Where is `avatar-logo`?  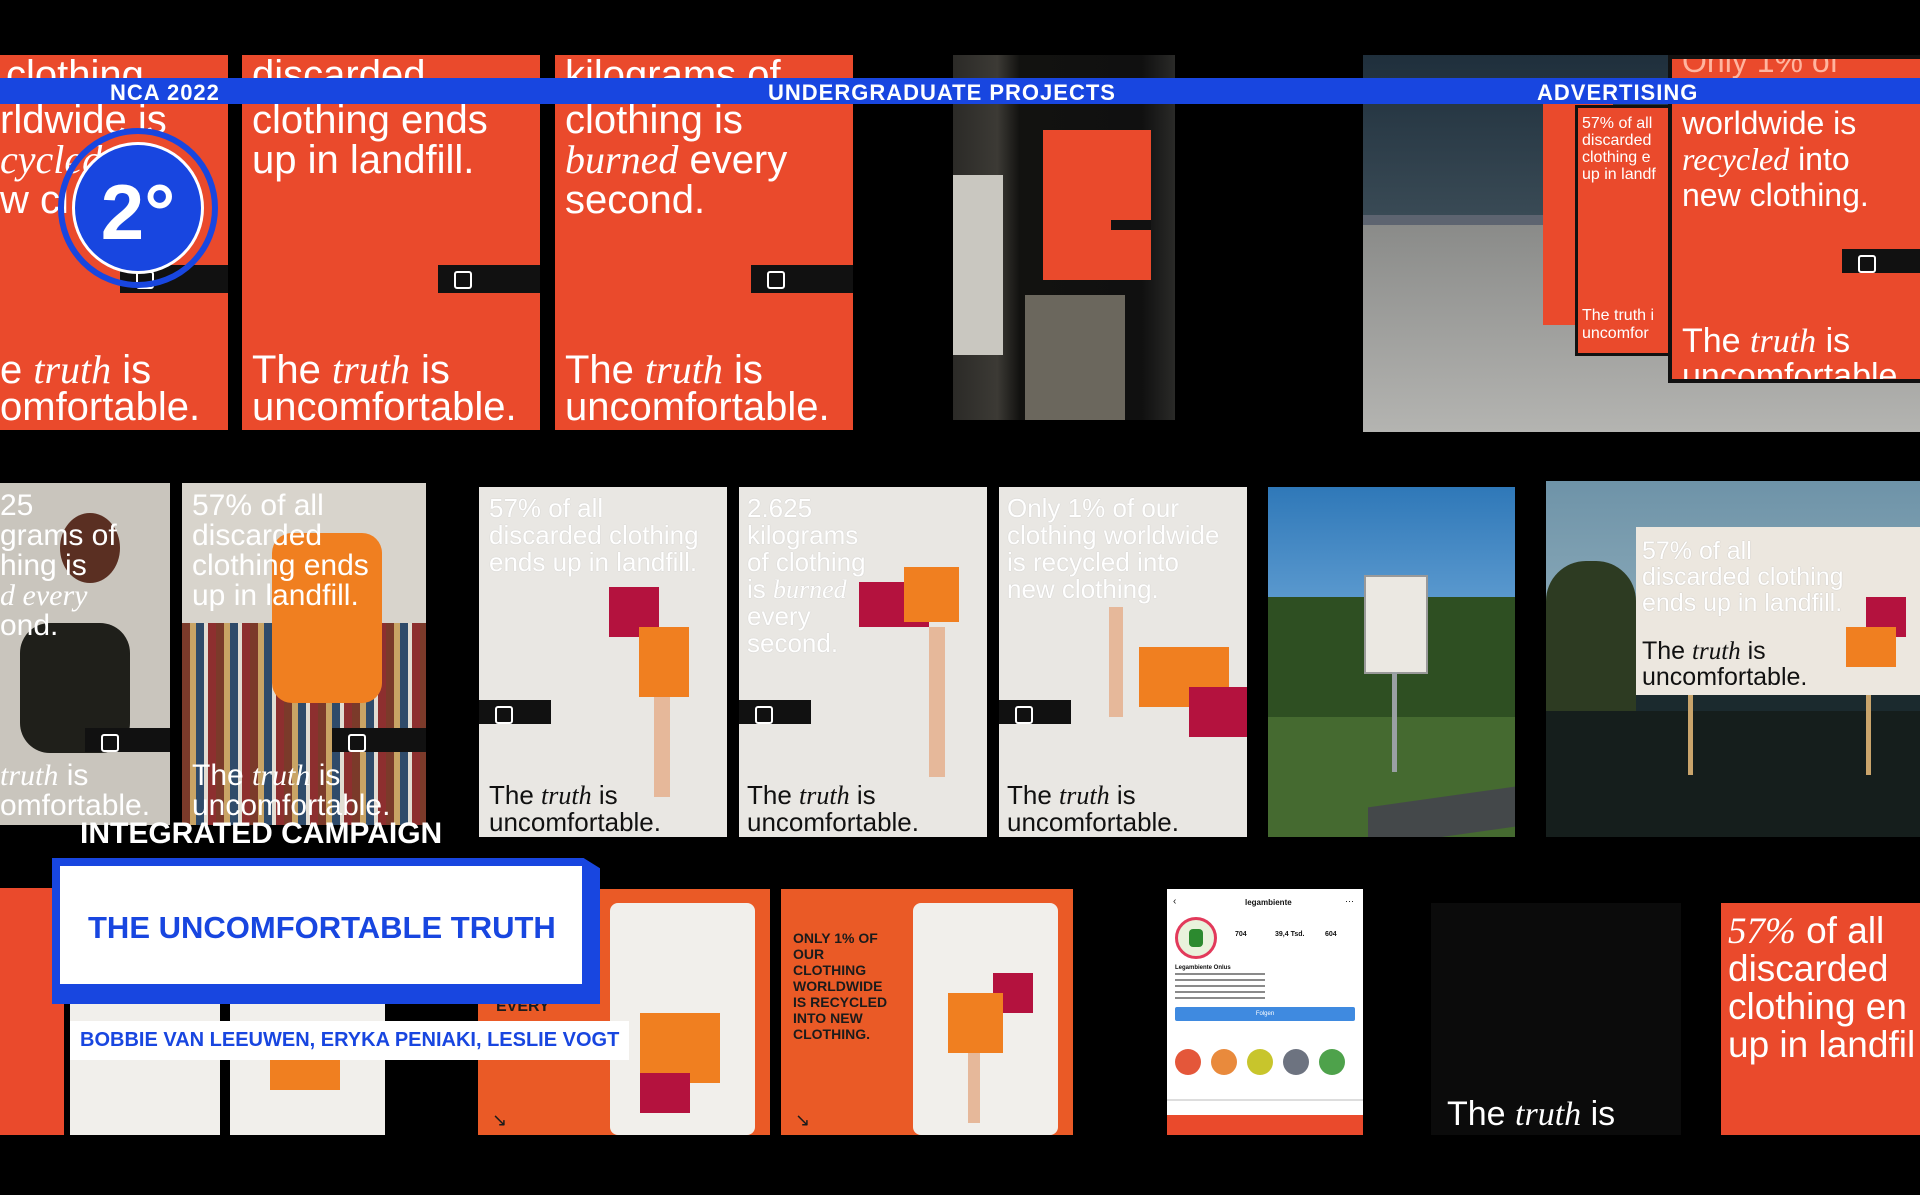 avatar-logo is located at coordinates (1196, 938).